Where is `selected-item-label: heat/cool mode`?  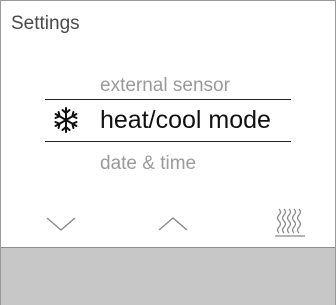
selected-item-label: heat/cool mode is located at coordinates (185, 120).